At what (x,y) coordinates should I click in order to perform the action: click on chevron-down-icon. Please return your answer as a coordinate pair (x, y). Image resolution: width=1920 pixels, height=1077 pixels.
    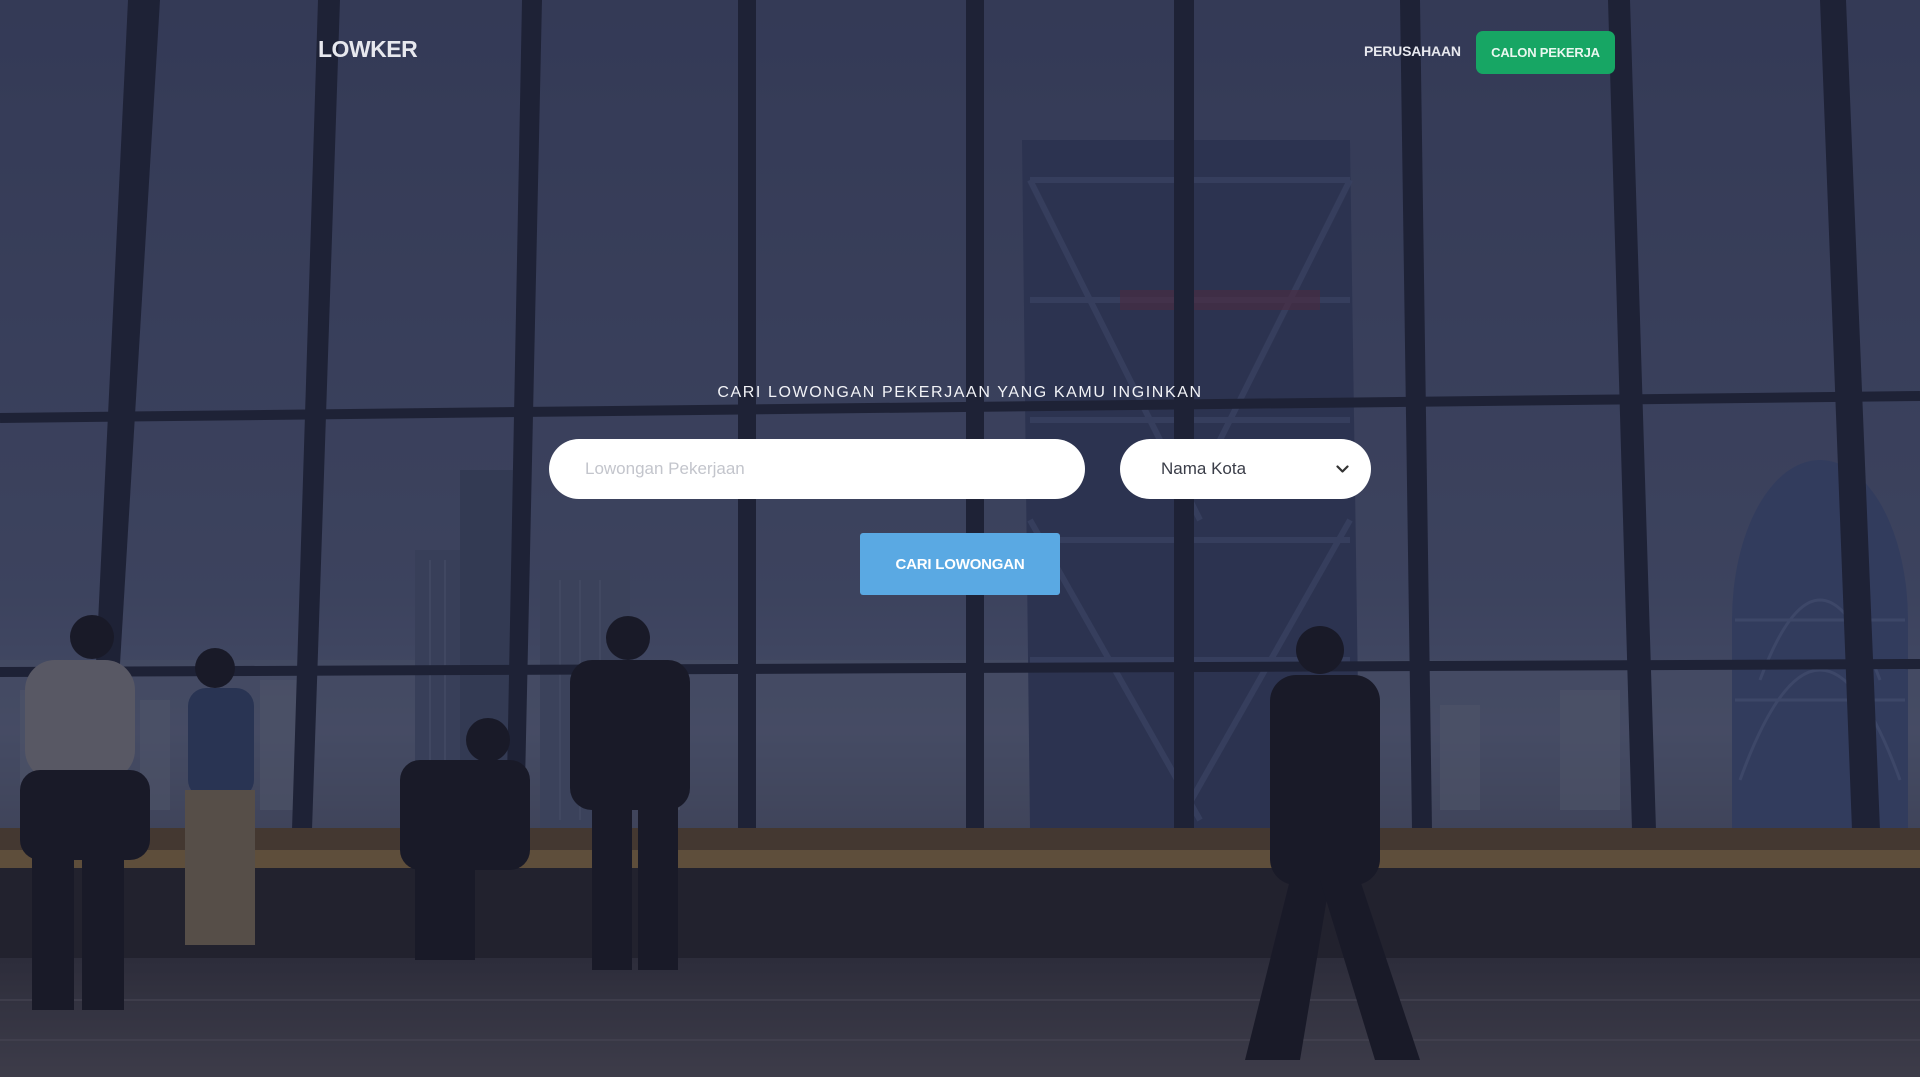
    Looking at the image, I should click on (1342, 469).